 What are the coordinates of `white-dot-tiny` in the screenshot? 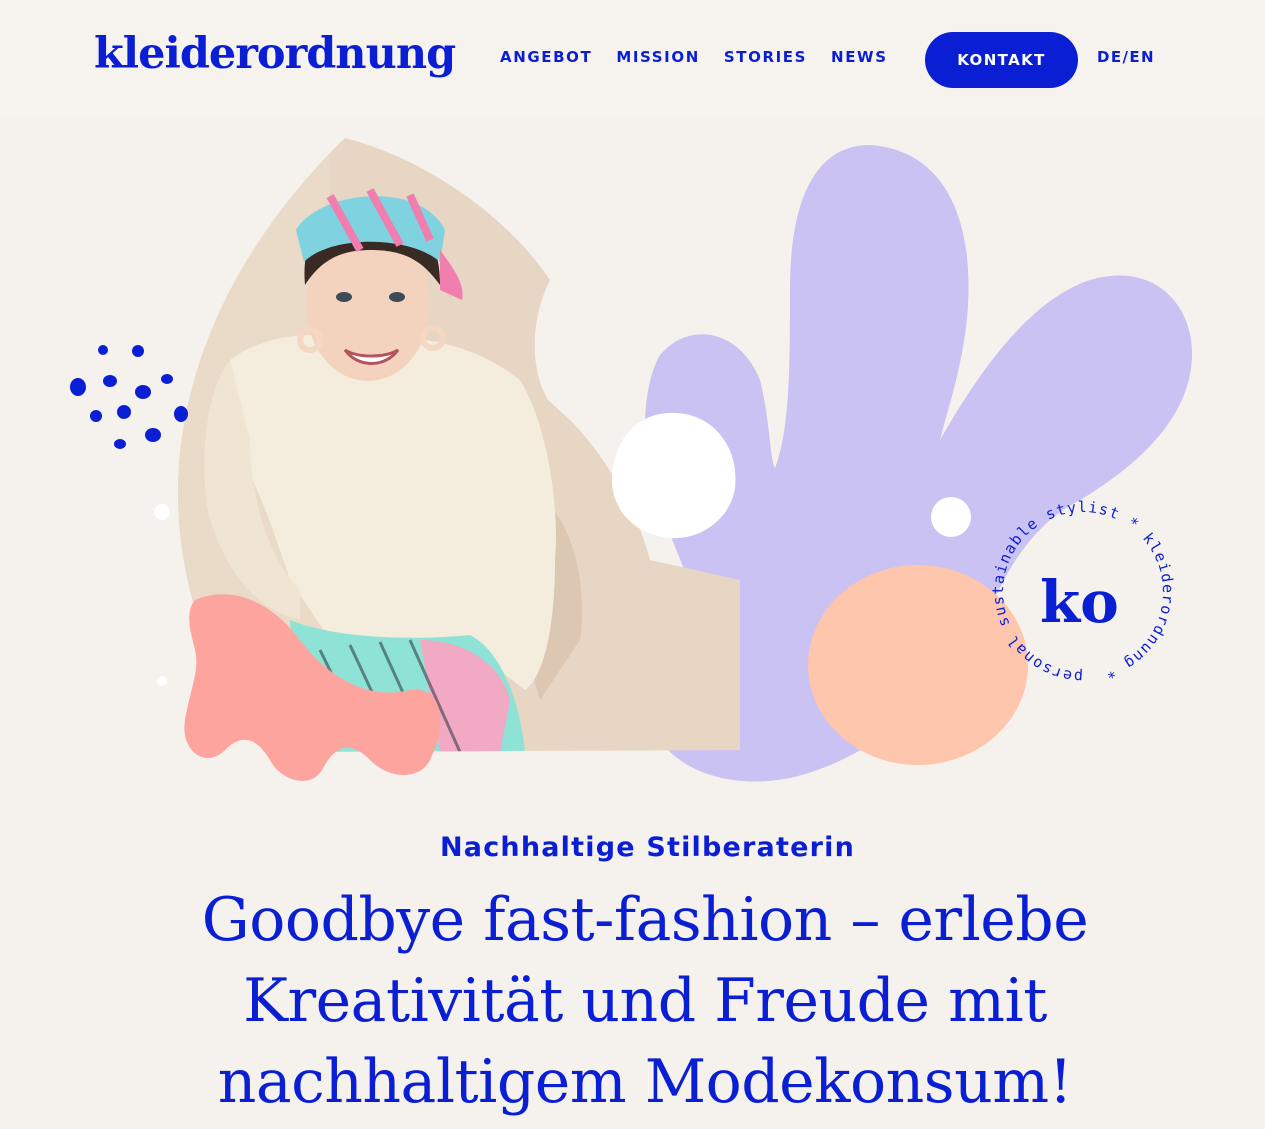 It's located at (162, 681).